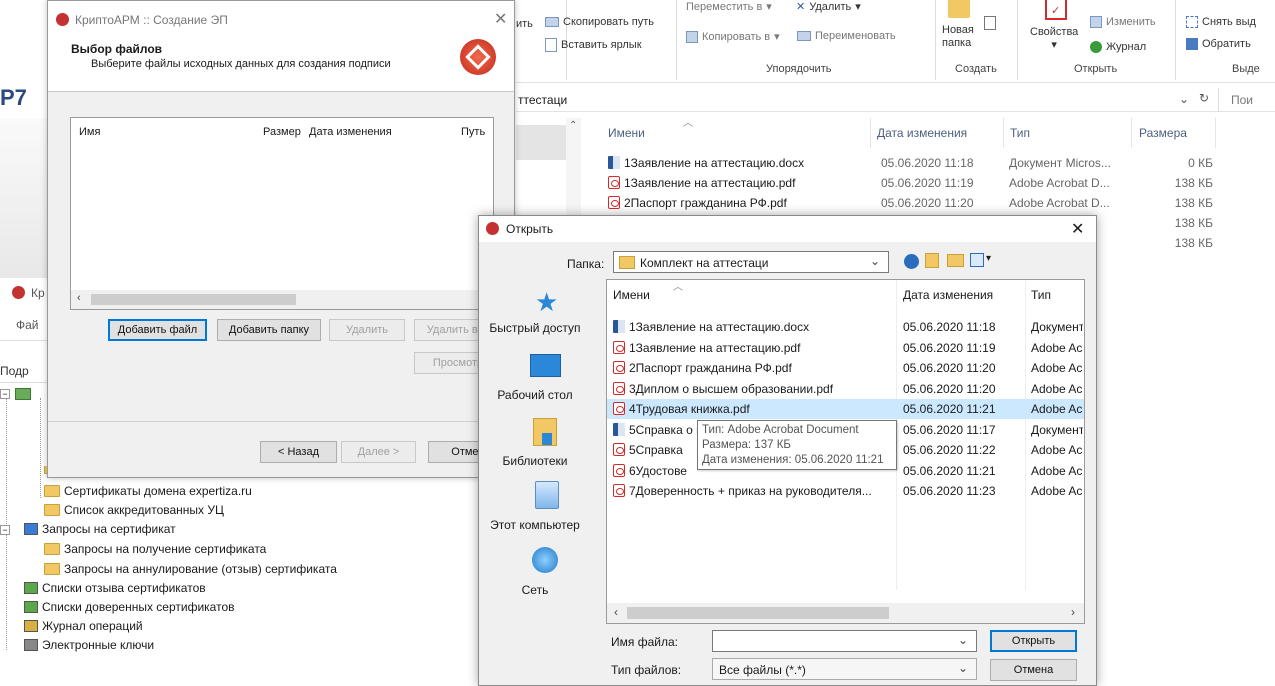 Image resolution: width=1275 pixels, height=686 pixels. Describe the element at coordinates (298, 452) in the screenshot. I see `back-button: < Назад` at that location.